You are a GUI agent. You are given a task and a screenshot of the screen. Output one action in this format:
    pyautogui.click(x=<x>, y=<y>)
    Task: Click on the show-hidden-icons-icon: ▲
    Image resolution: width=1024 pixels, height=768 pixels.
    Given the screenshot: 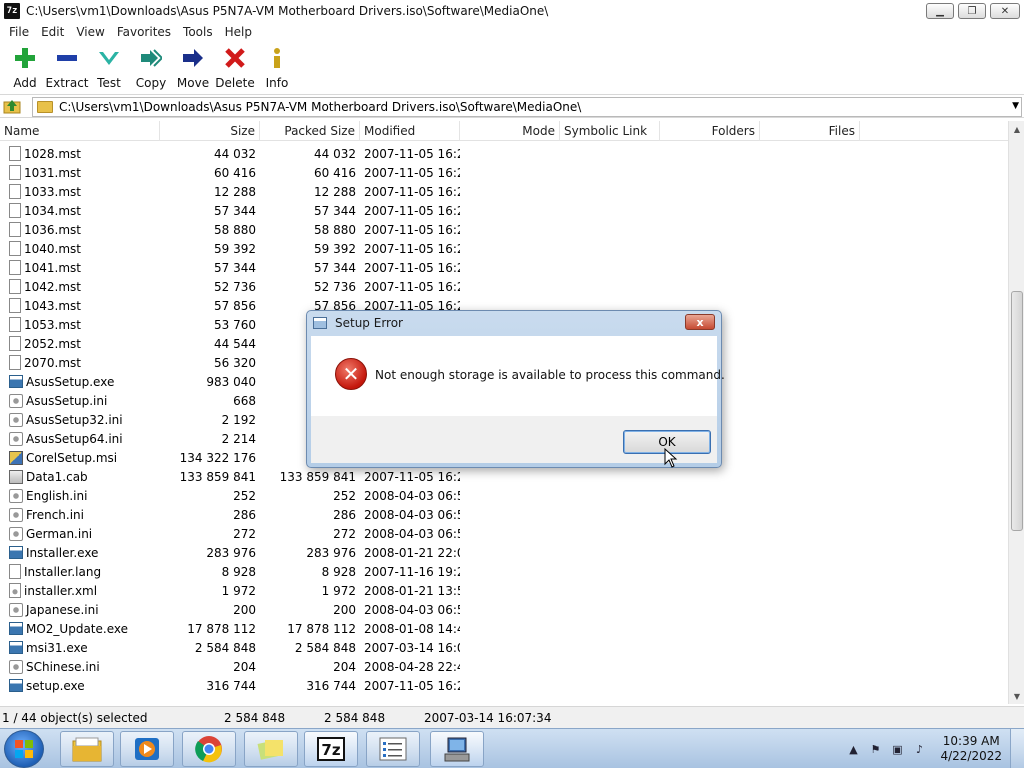 What is the action you would take?
    pyautogui.click(x=853, y=749)
    